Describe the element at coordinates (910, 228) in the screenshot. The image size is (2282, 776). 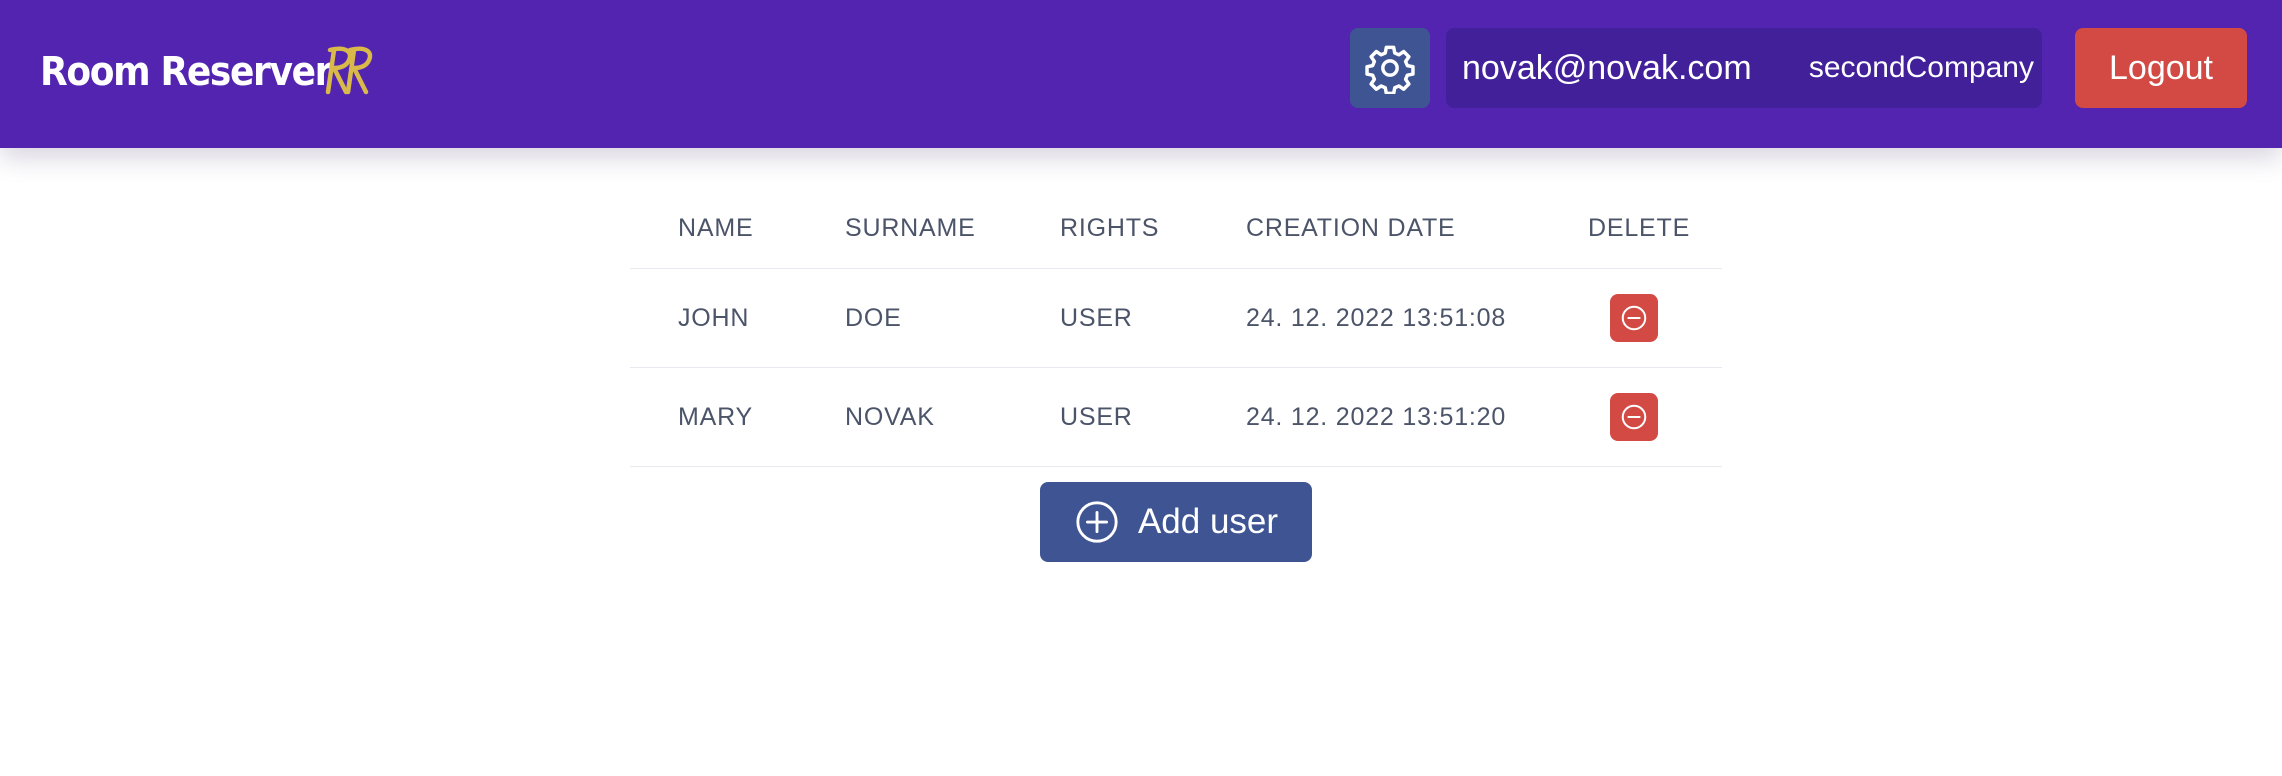
I see `column-header-surname: SURNAME` at that location.